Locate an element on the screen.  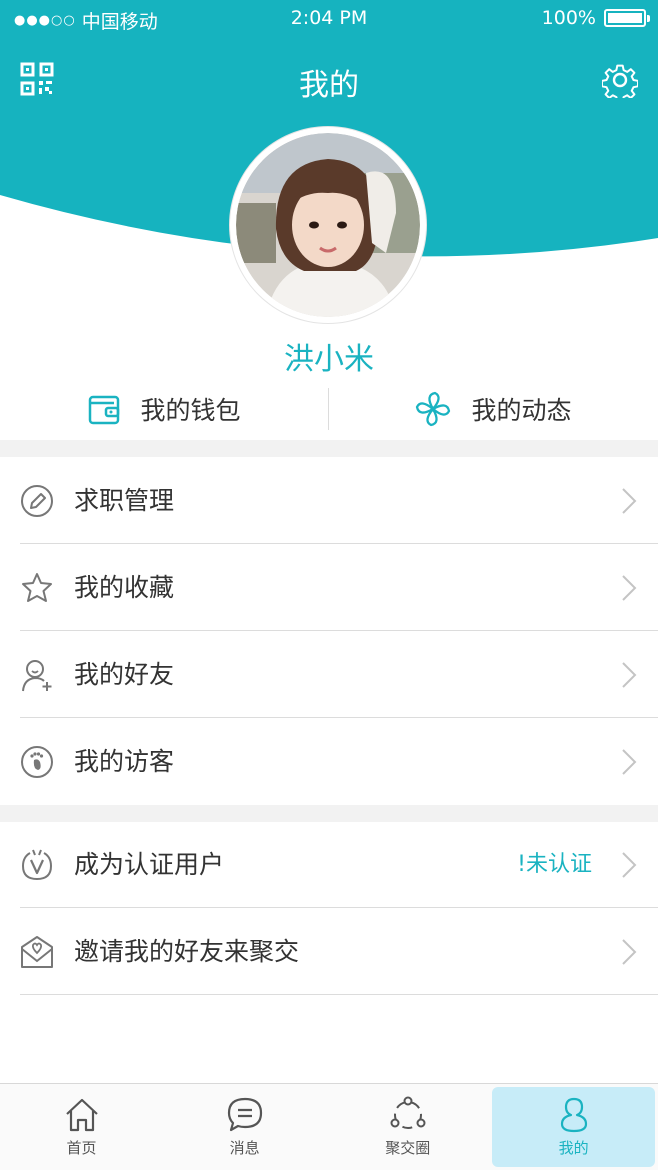
chat-icon is located at coordinates (244, 1114).